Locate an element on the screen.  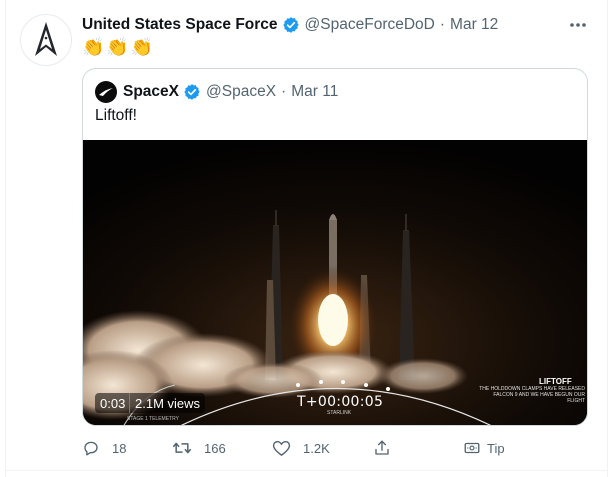
share-button is located at coordinates (382, 448).